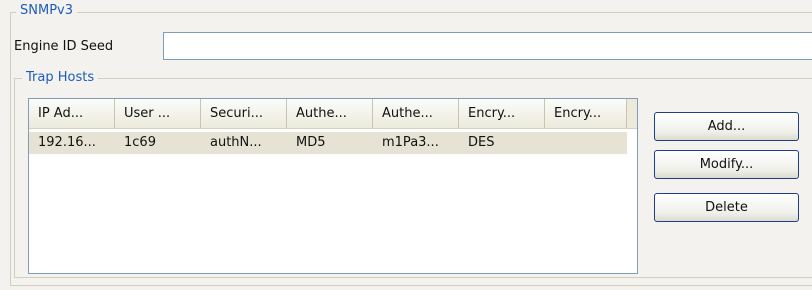  Describe the element at coordinates (140, 142) in the screenshot. I see `cell-user: 1c69` at that location.